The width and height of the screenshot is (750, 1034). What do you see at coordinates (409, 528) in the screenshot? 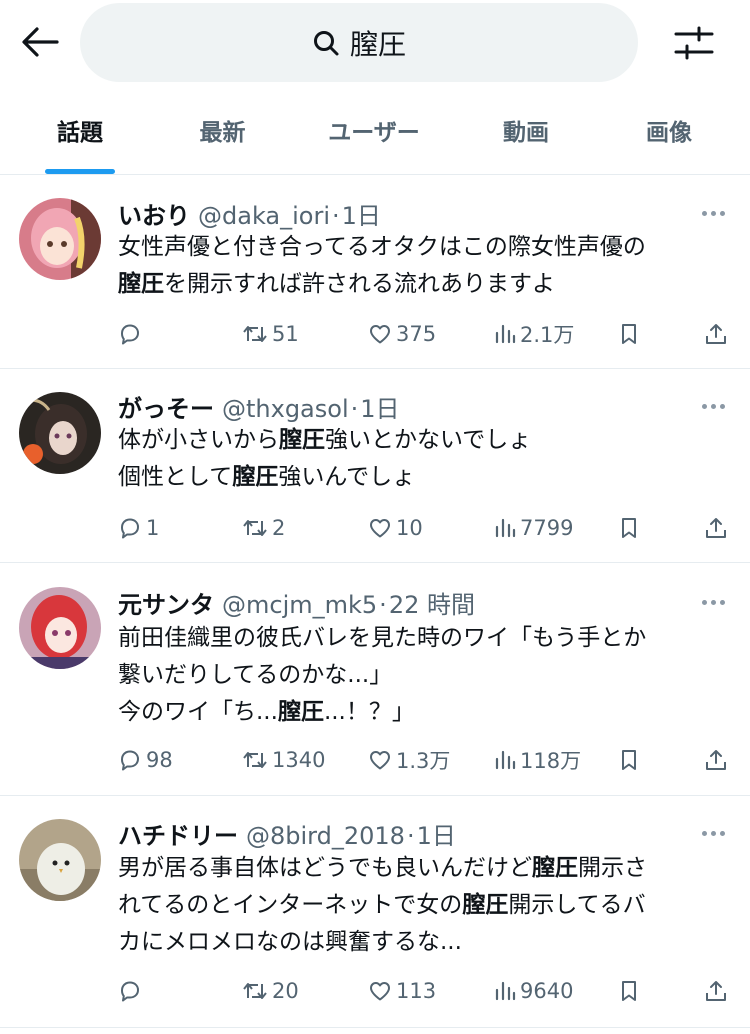
I see `likes-count: 10` at bounding box center [409, 528].